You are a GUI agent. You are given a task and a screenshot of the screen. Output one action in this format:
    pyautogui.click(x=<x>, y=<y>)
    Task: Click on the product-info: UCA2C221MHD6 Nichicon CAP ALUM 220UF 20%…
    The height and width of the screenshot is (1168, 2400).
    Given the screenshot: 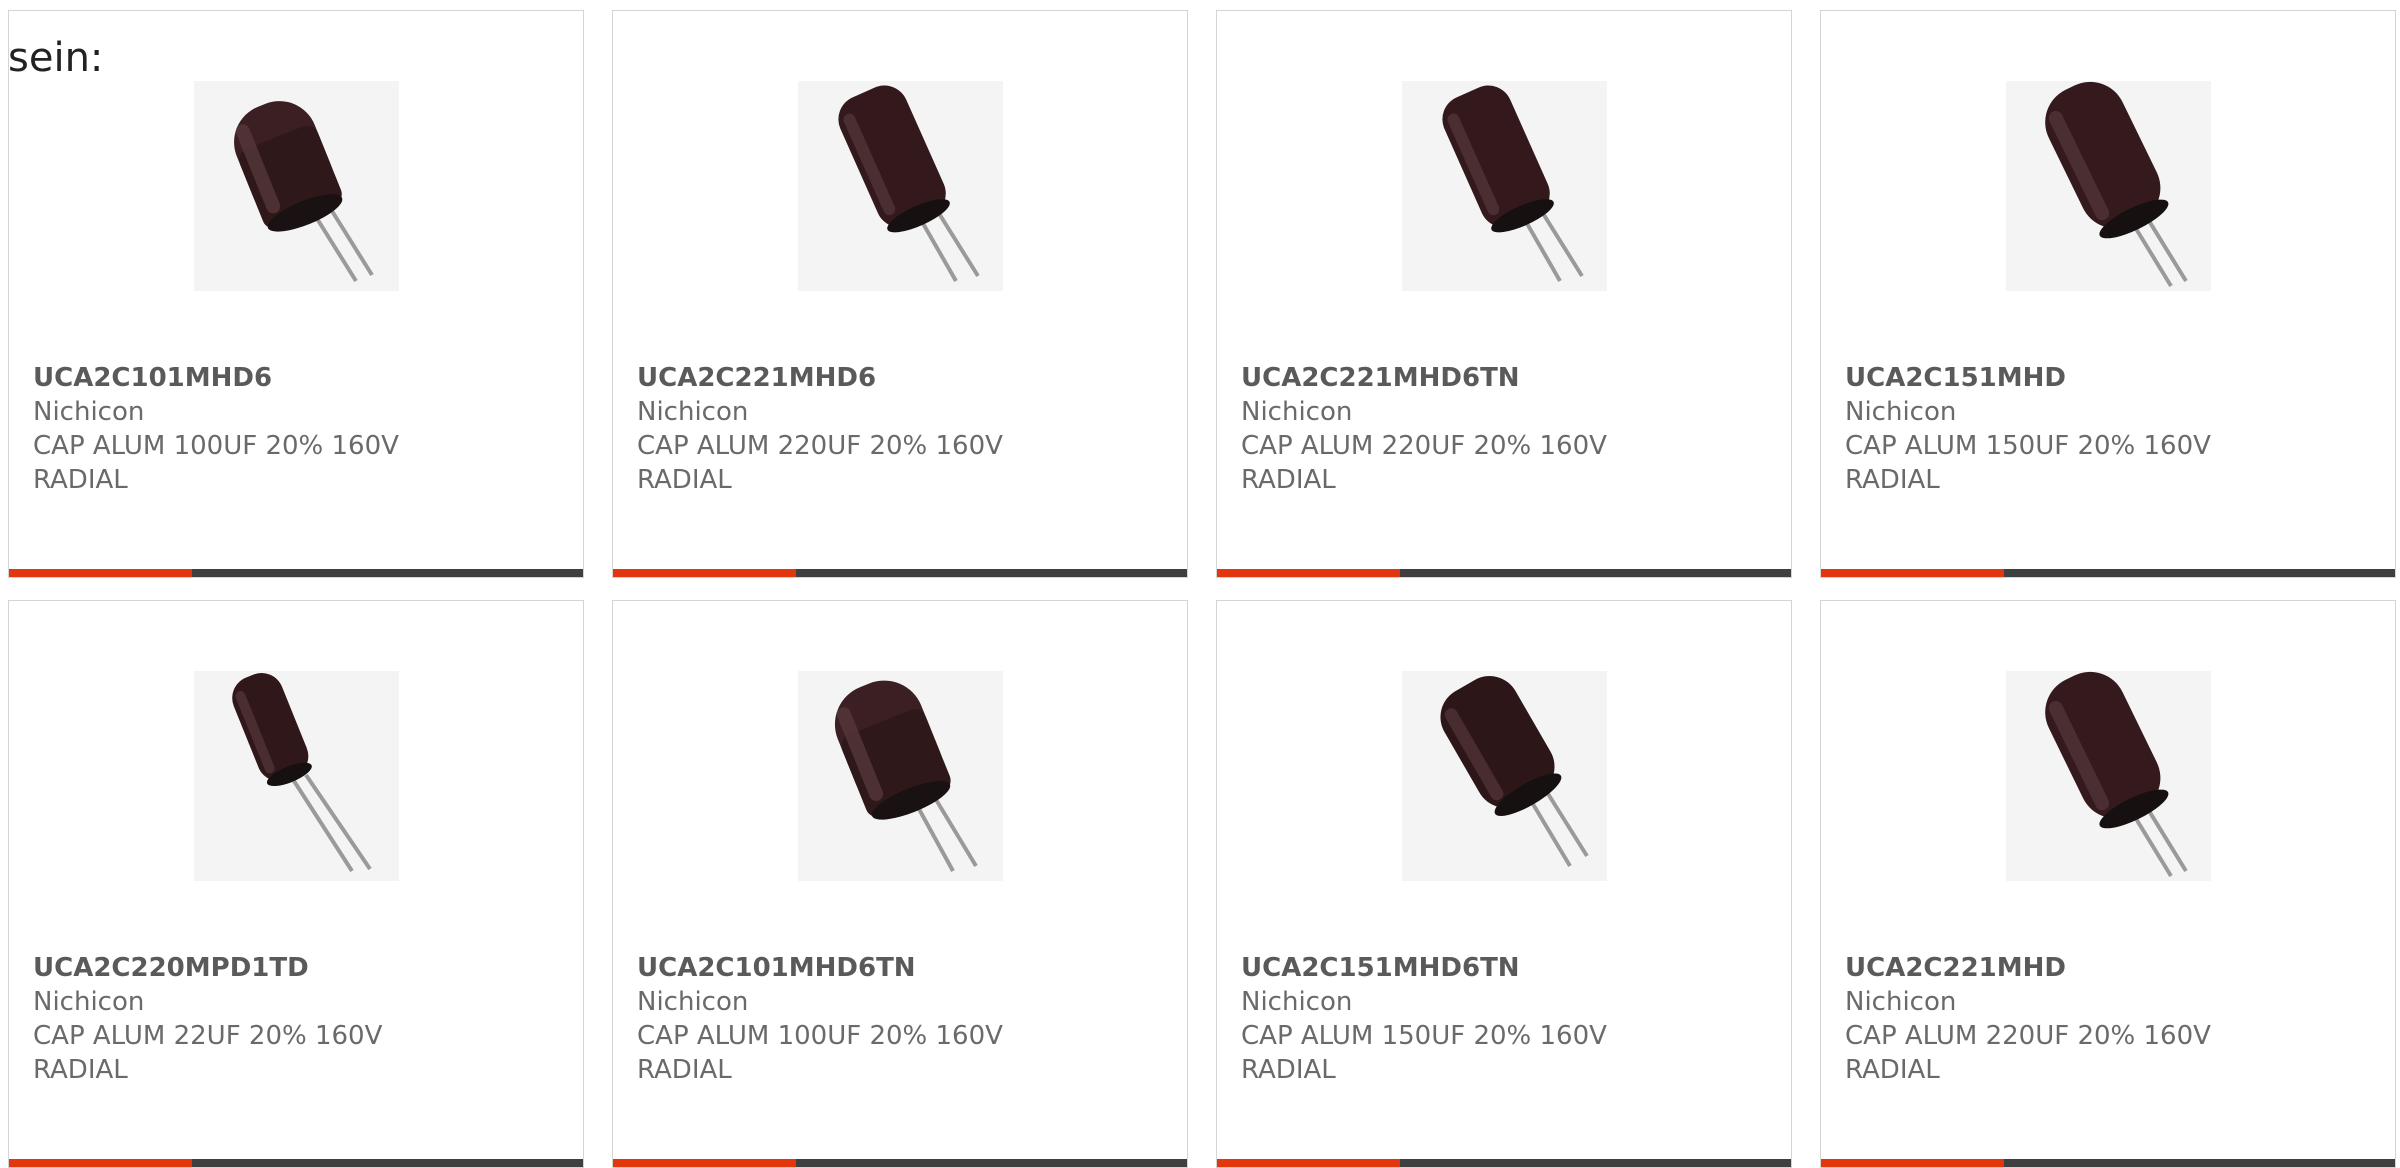 What is the action you would take?
    pyautogui.click(x=902, y=429)
    